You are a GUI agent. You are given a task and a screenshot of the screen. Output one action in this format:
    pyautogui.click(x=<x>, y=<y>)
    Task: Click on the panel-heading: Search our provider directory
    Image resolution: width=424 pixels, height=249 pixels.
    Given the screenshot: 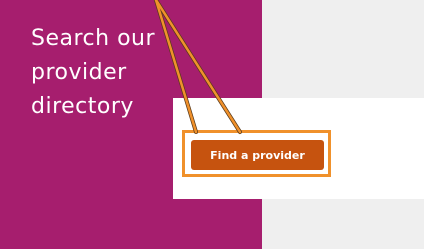 What is the action you would take?
    pyautogui.click(x=93, y=72)
    